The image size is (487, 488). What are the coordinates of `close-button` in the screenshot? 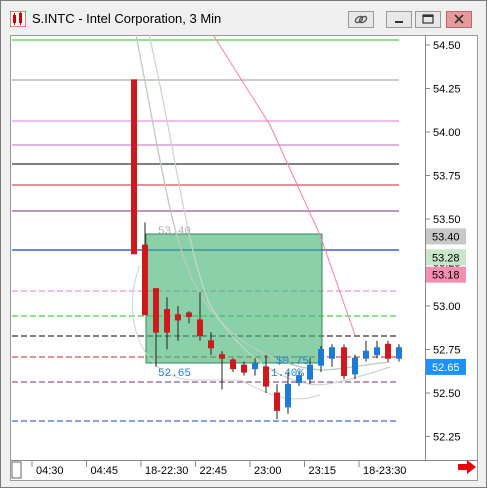 It's located at (459, 19).